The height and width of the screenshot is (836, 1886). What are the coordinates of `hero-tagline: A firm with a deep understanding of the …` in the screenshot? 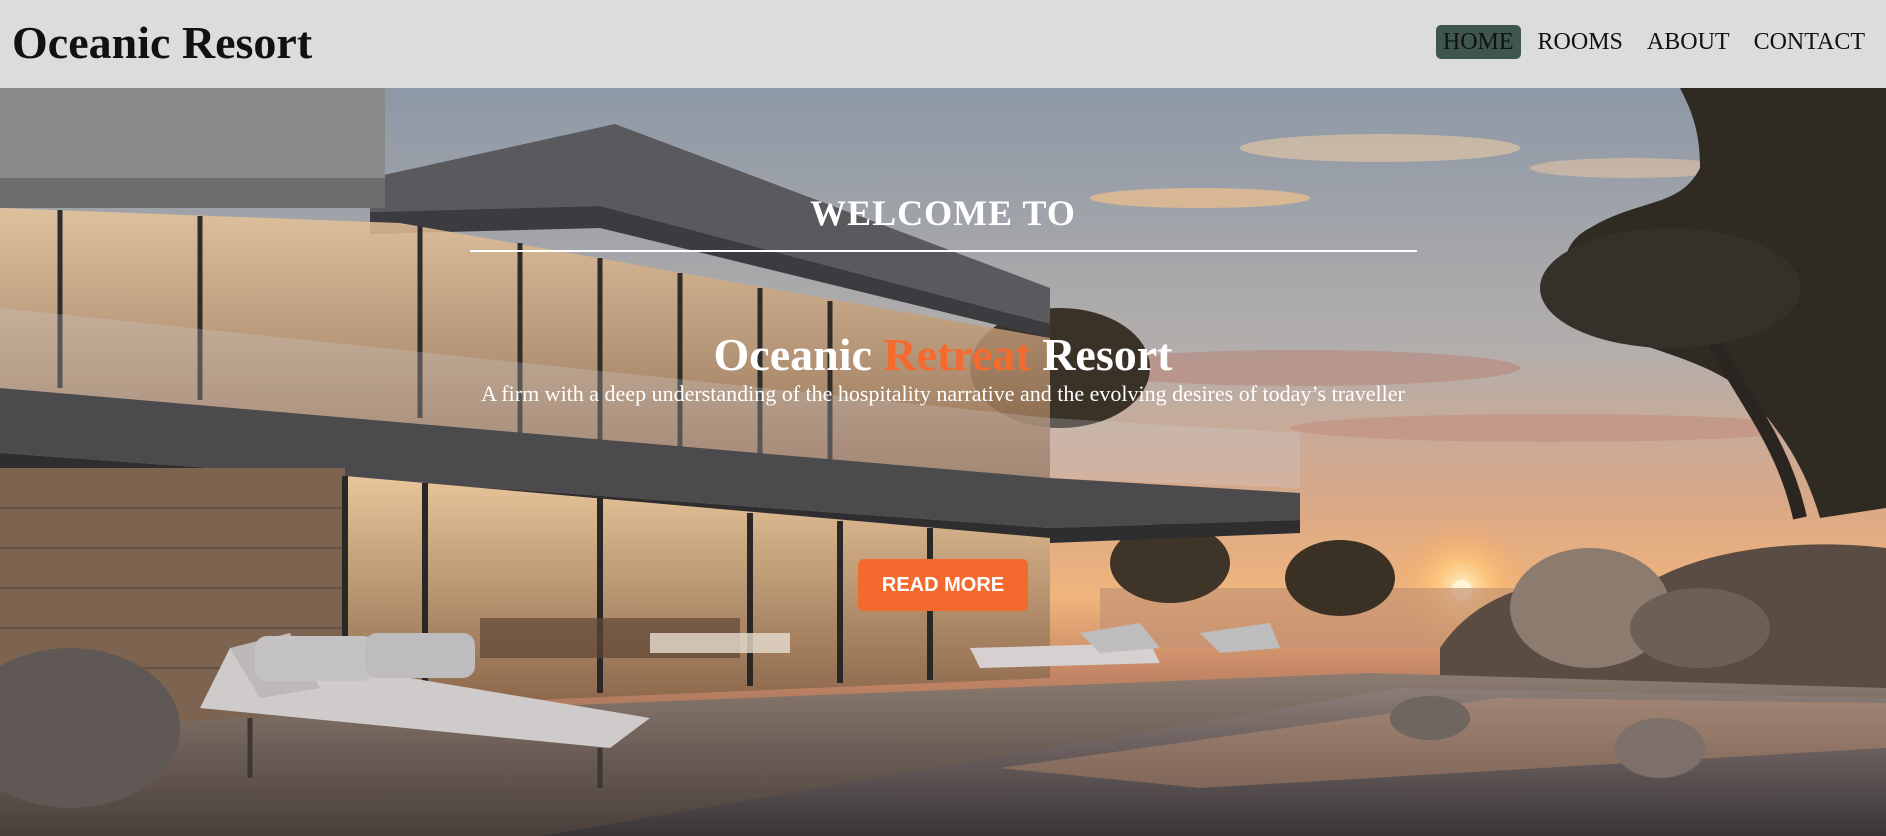 It's located at (943, 393).